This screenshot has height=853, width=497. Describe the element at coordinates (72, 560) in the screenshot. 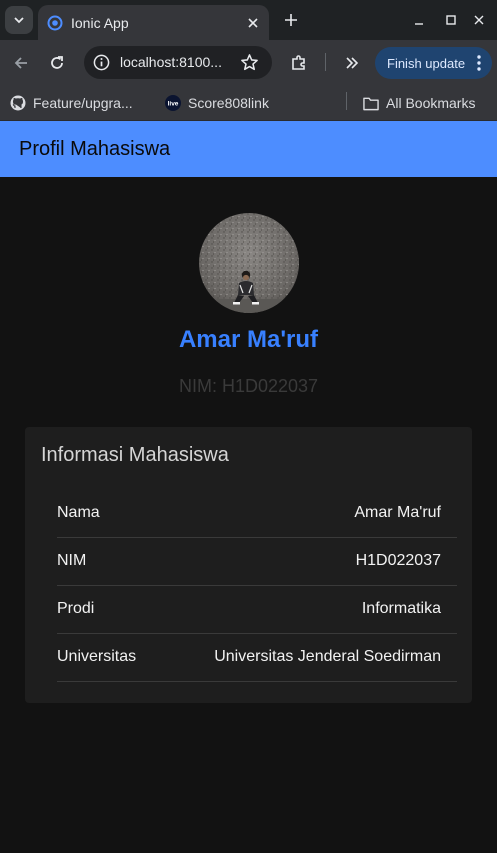

I see `row-label: NIM` at that location.